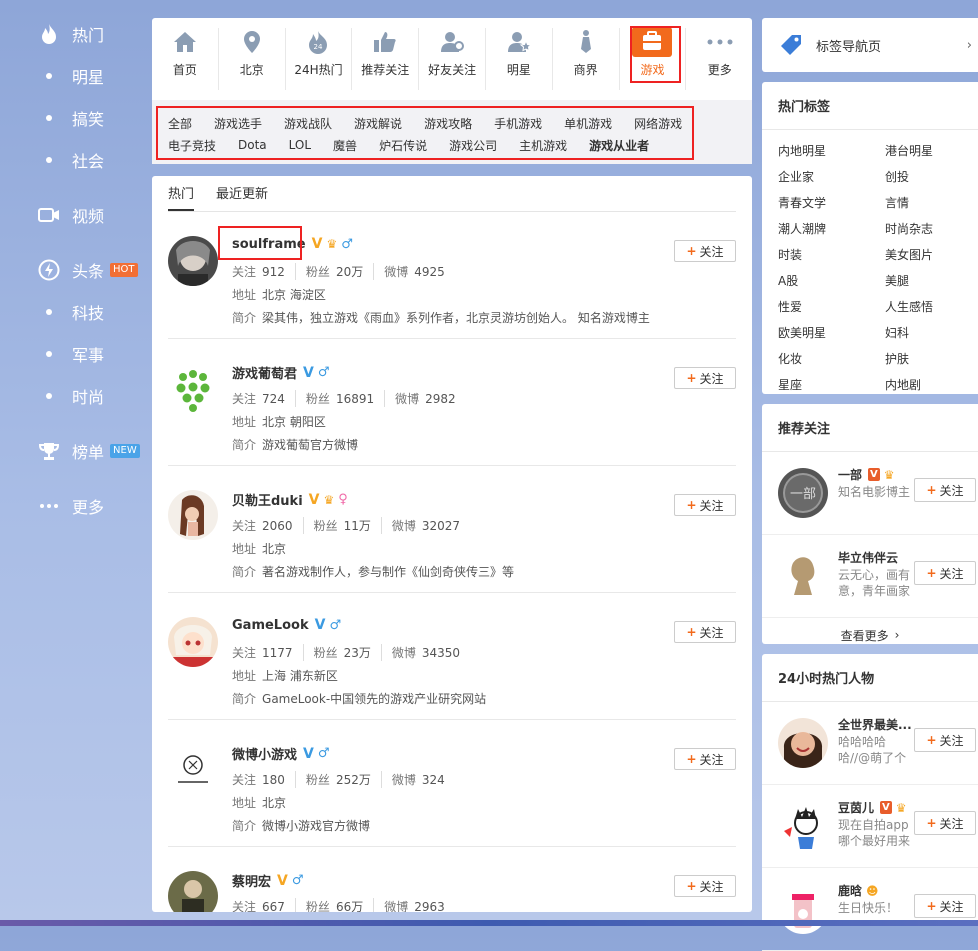  I want to click on stat-value: 724, so click(273, 399).